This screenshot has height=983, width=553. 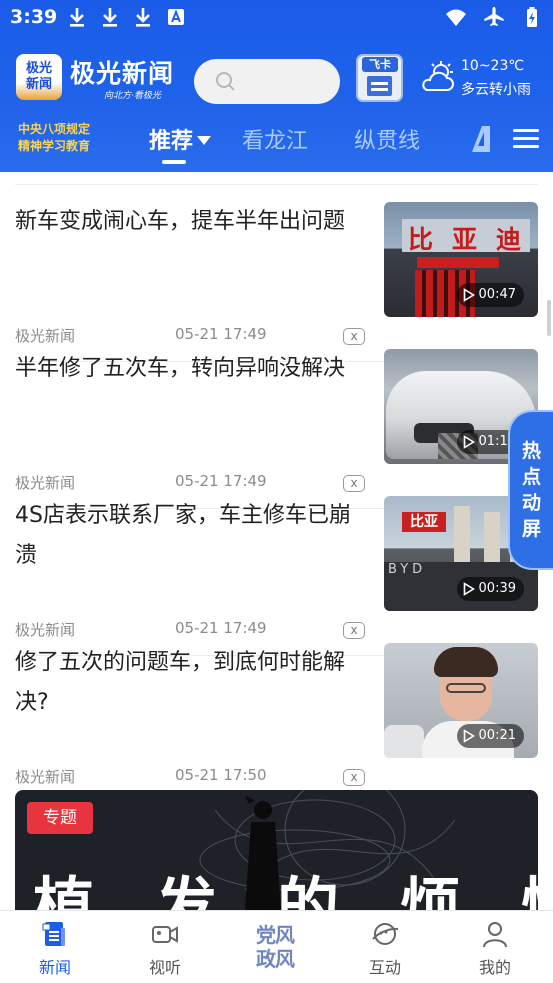 I want to click on thumbnail-car, so click(x=404, y=741).